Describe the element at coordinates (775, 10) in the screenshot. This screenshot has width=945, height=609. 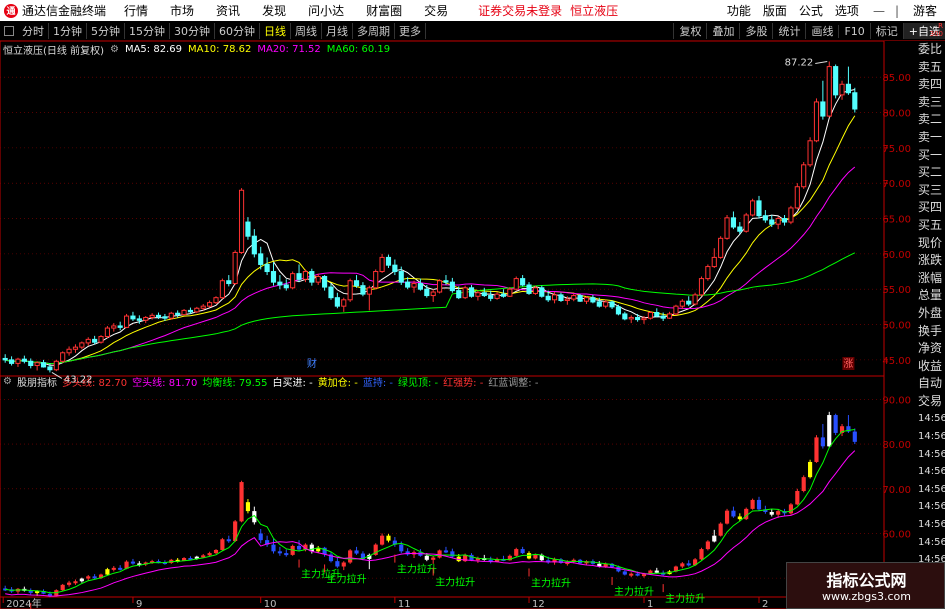
I see `menu-item-layout: 版面` at that location.